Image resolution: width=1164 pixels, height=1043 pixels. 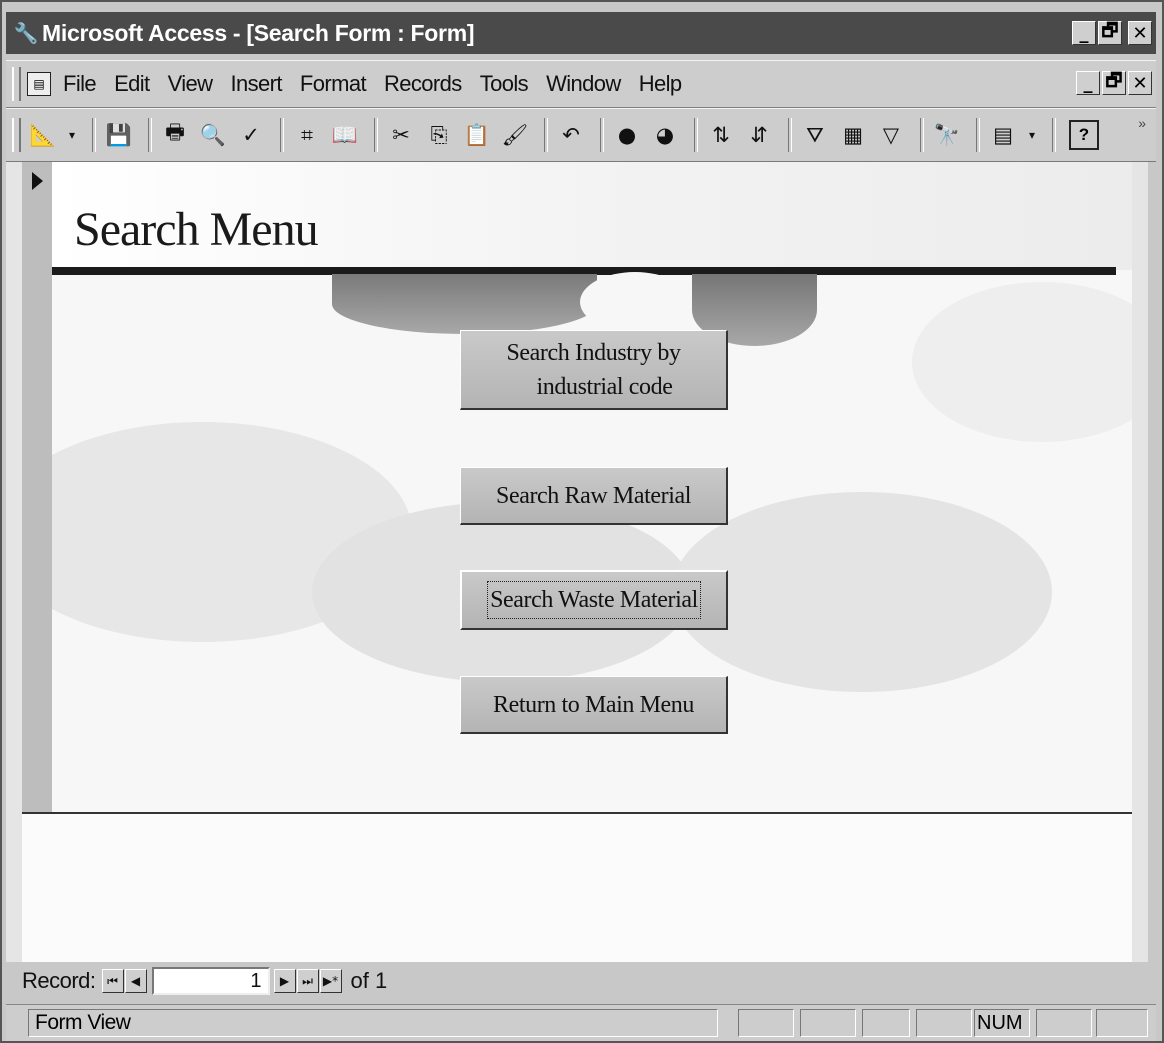 I want to click on record-navigator: Record: ⏮ ◀ 1 ▶ ⏭ ▶* of 1, so click(x=204, y=981).